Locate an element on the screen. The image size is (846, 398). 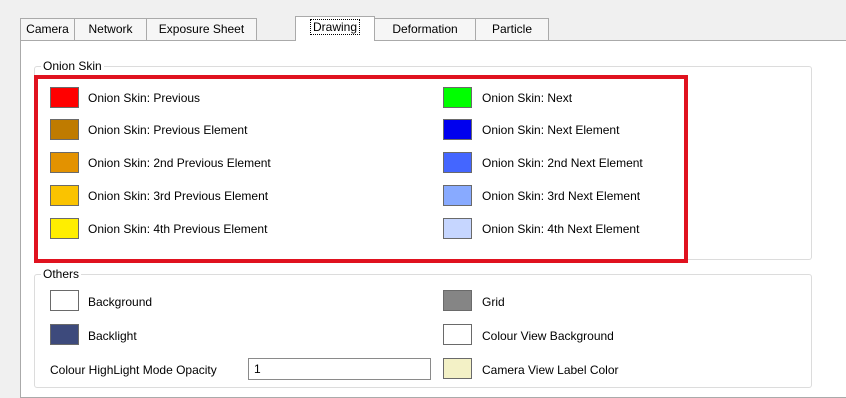
tab-deformation: Deformation is located at coordinates (425, 29).